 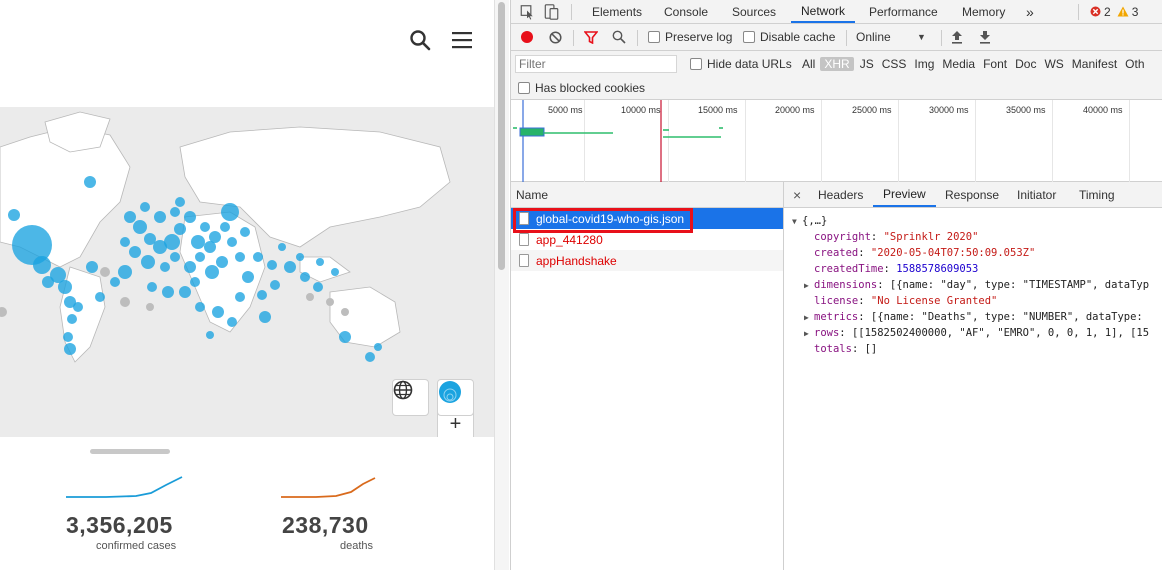 I want to click on hide-data-urls-checkbox, so click(x=696, y=64).